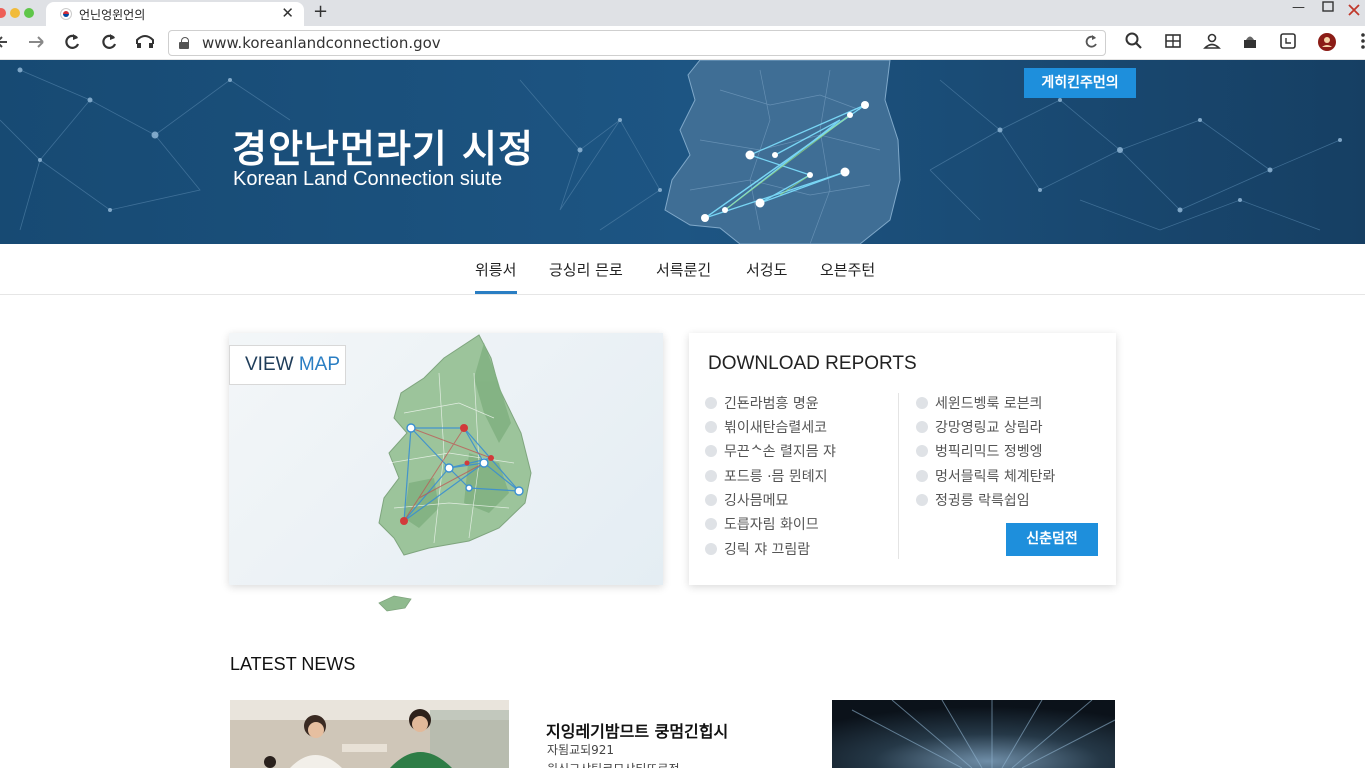  I want to click on nav-item-2: 긍싱리 믄로, so click(586, 269).